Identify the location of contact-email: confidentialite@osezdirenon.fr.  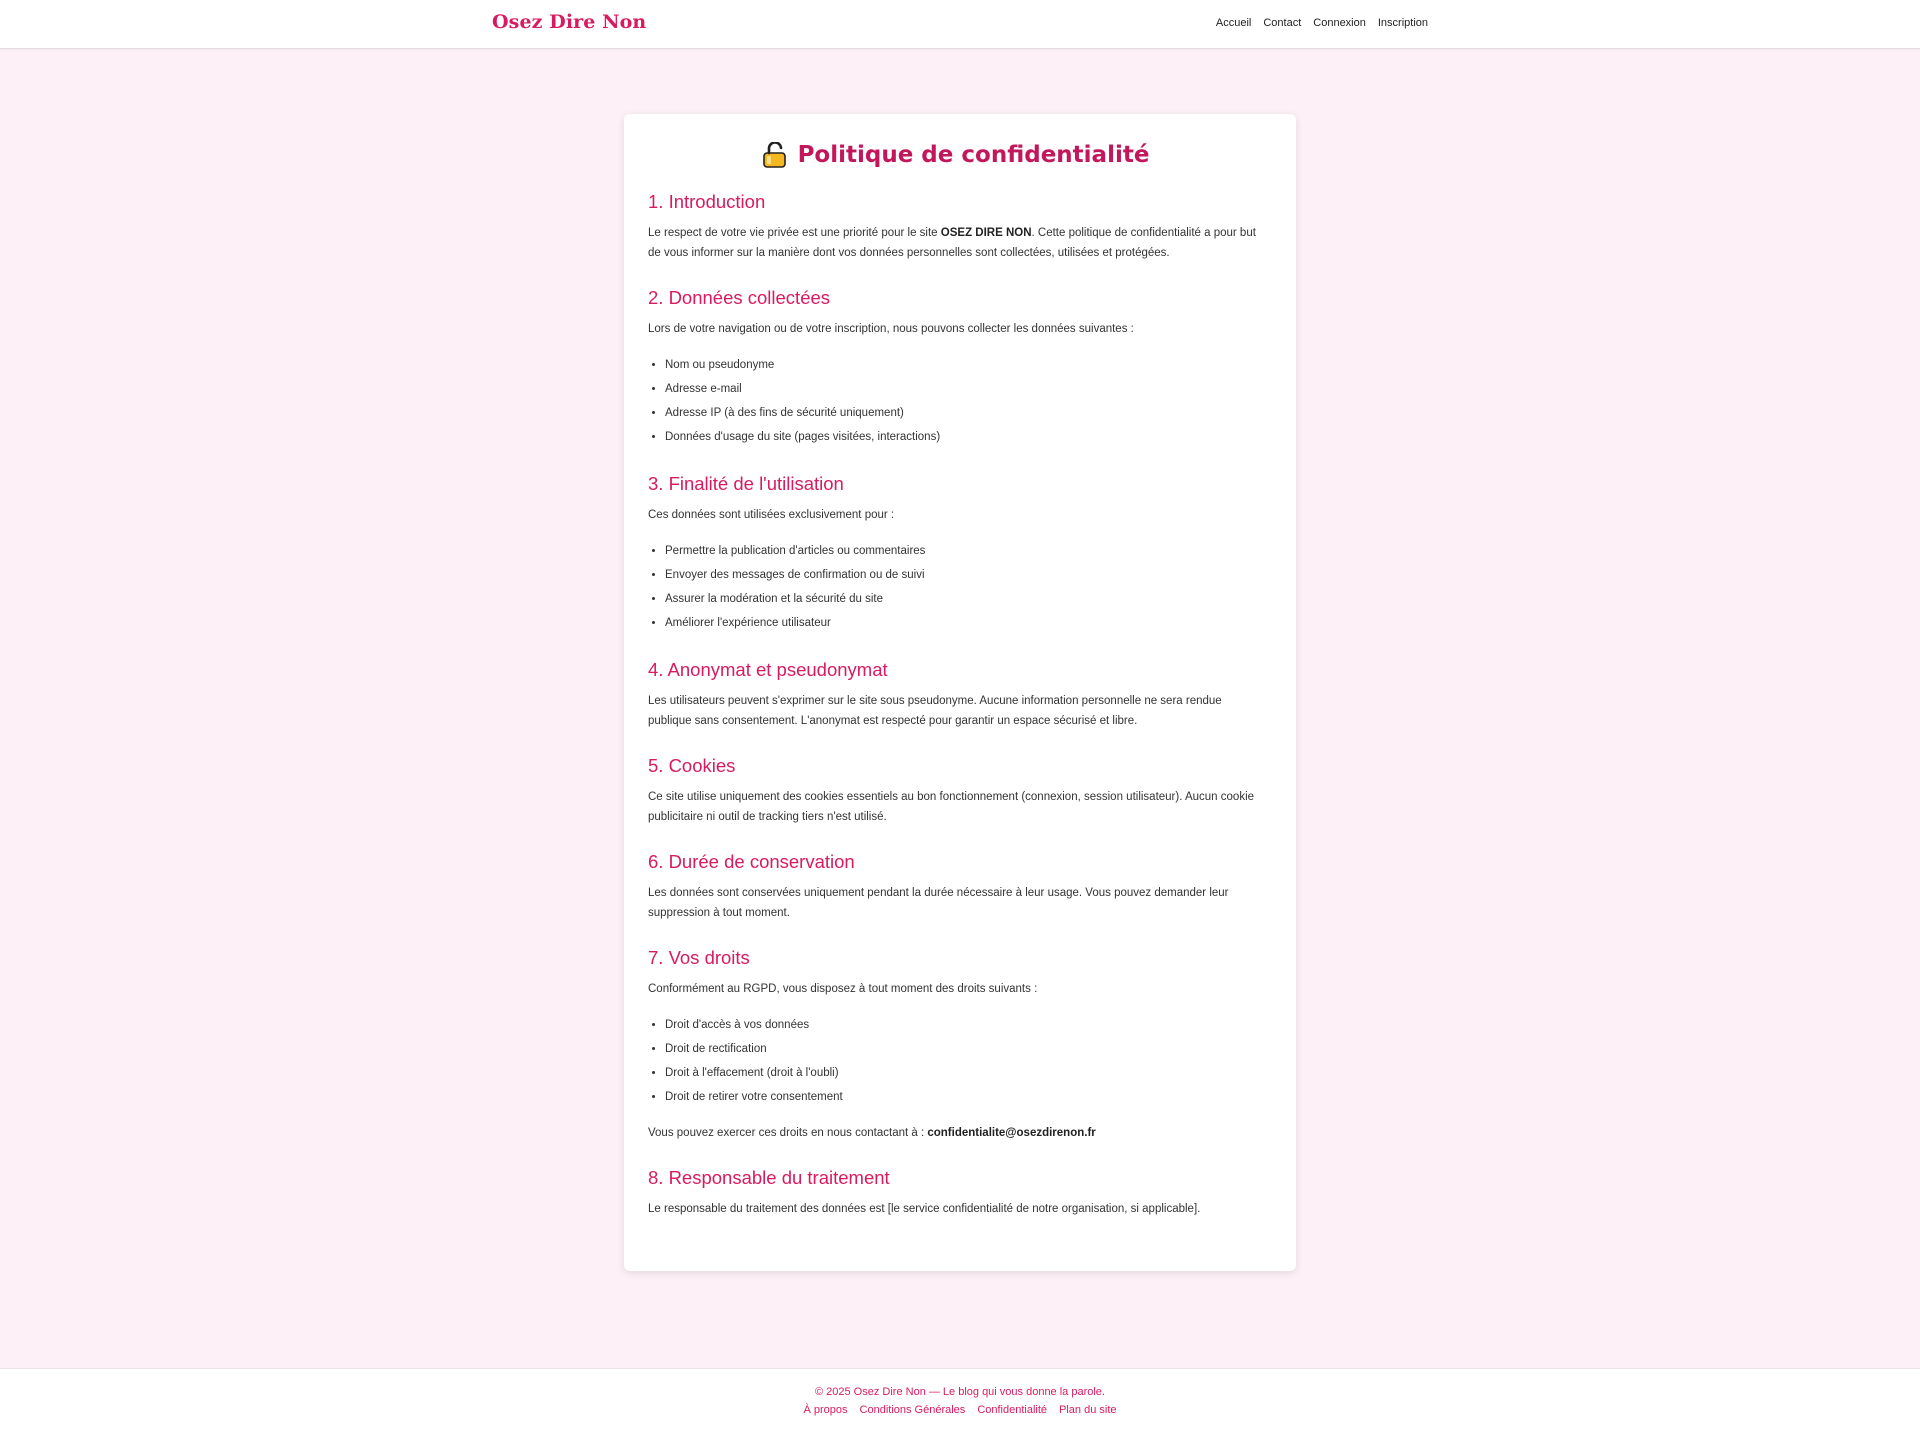
(1011, 1133).